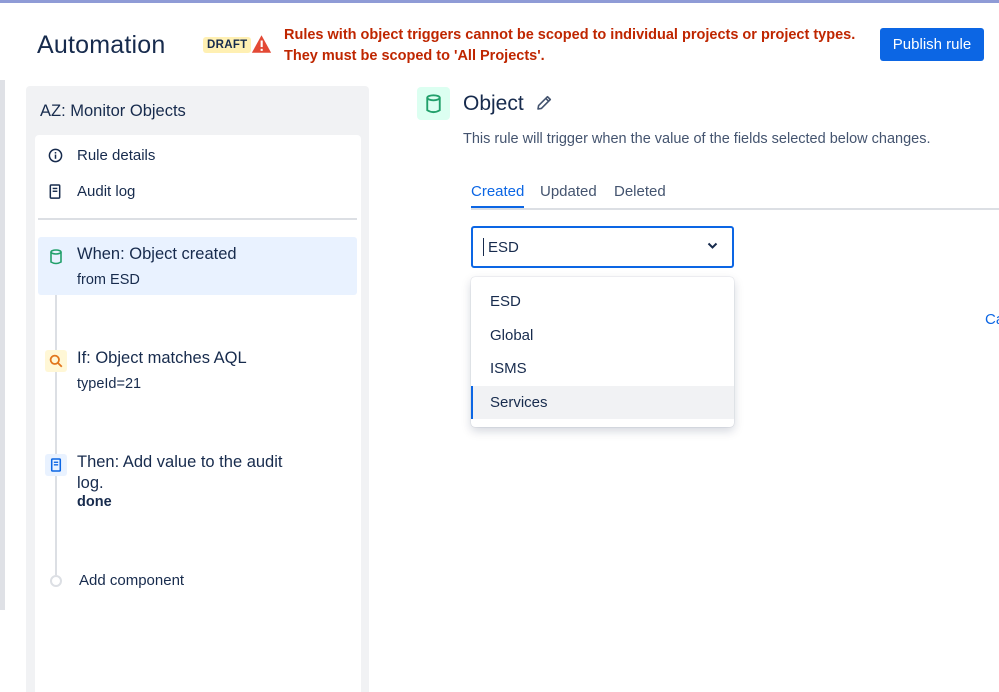 This screenshot has width=999, height=692. What do you see at coordinates (113, 111) in the screenshot?
I see `rule-name: AZ: Monitor Objects` at bounding box center [113, 111].